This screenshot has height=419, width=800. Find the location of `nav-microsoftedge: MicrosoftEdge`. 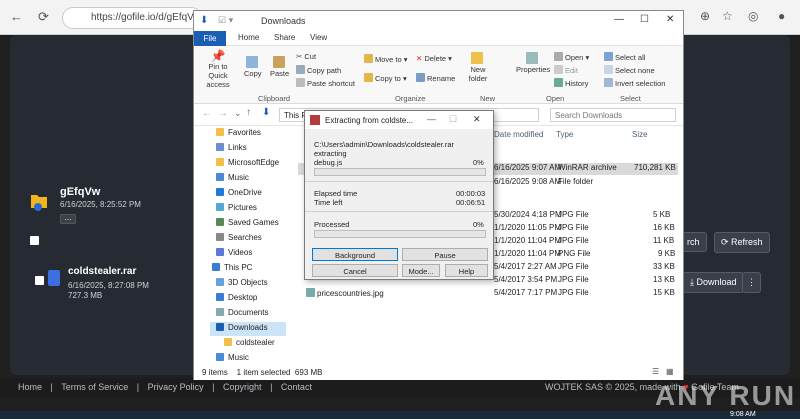

nav-microsoftedge: MicrosoftEdge is located at coordinates (247, 162).